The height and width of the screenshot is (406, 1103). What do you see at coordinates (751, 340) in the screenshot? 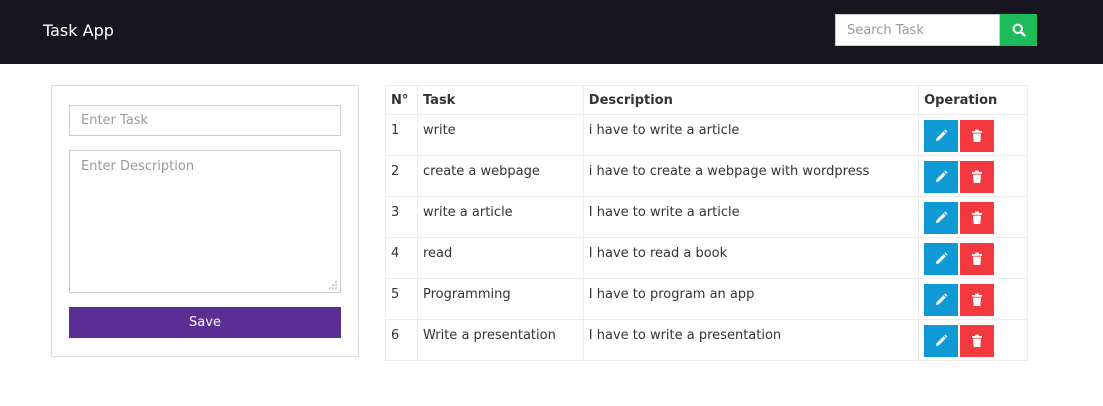
I see `row-description: I have to write a presentation` at bounding box center [751, 340].